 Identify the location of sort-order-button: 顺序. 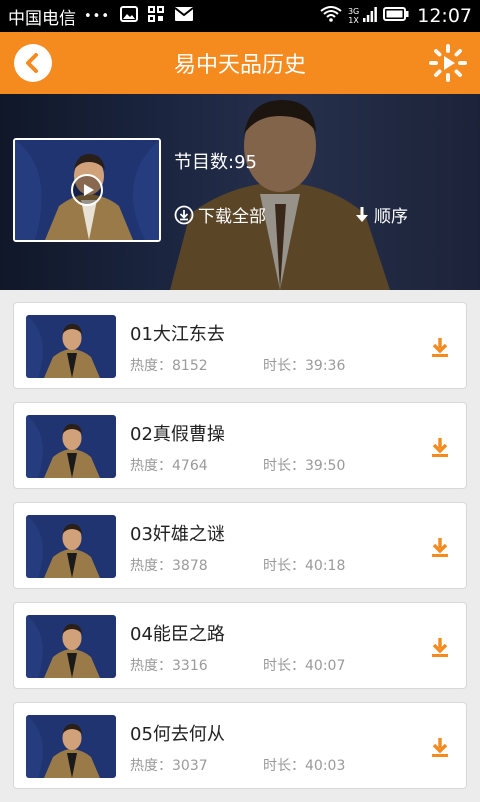
(381, 214).